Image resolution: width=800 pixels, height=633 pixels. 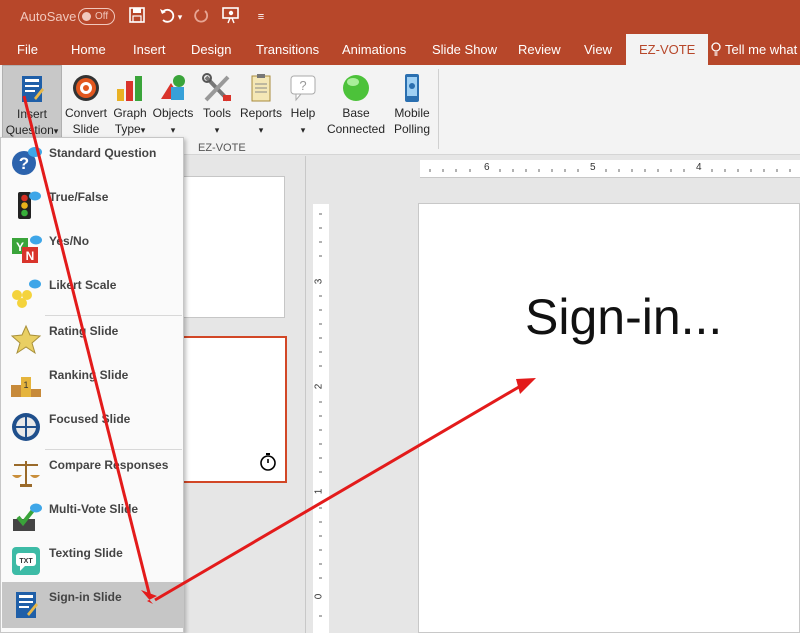 What do you see at coordinates (102, 16) in the screenshot?
I see `autosave-state: Off` at bounding box center [102, 16].